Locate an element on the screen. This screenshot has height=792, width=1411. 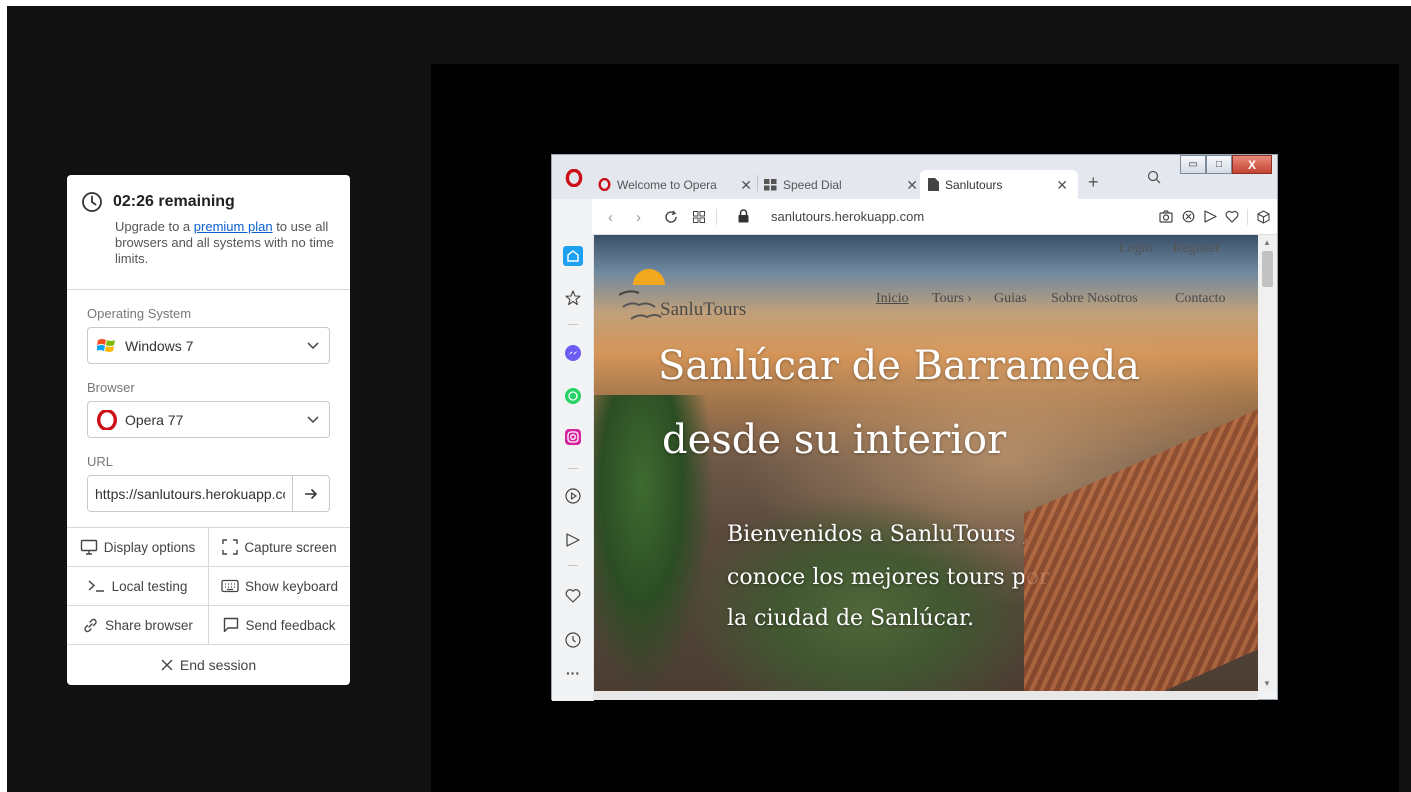
tab-welcome: Welcome to Opera ✕ is located at coordinates (675, 184).